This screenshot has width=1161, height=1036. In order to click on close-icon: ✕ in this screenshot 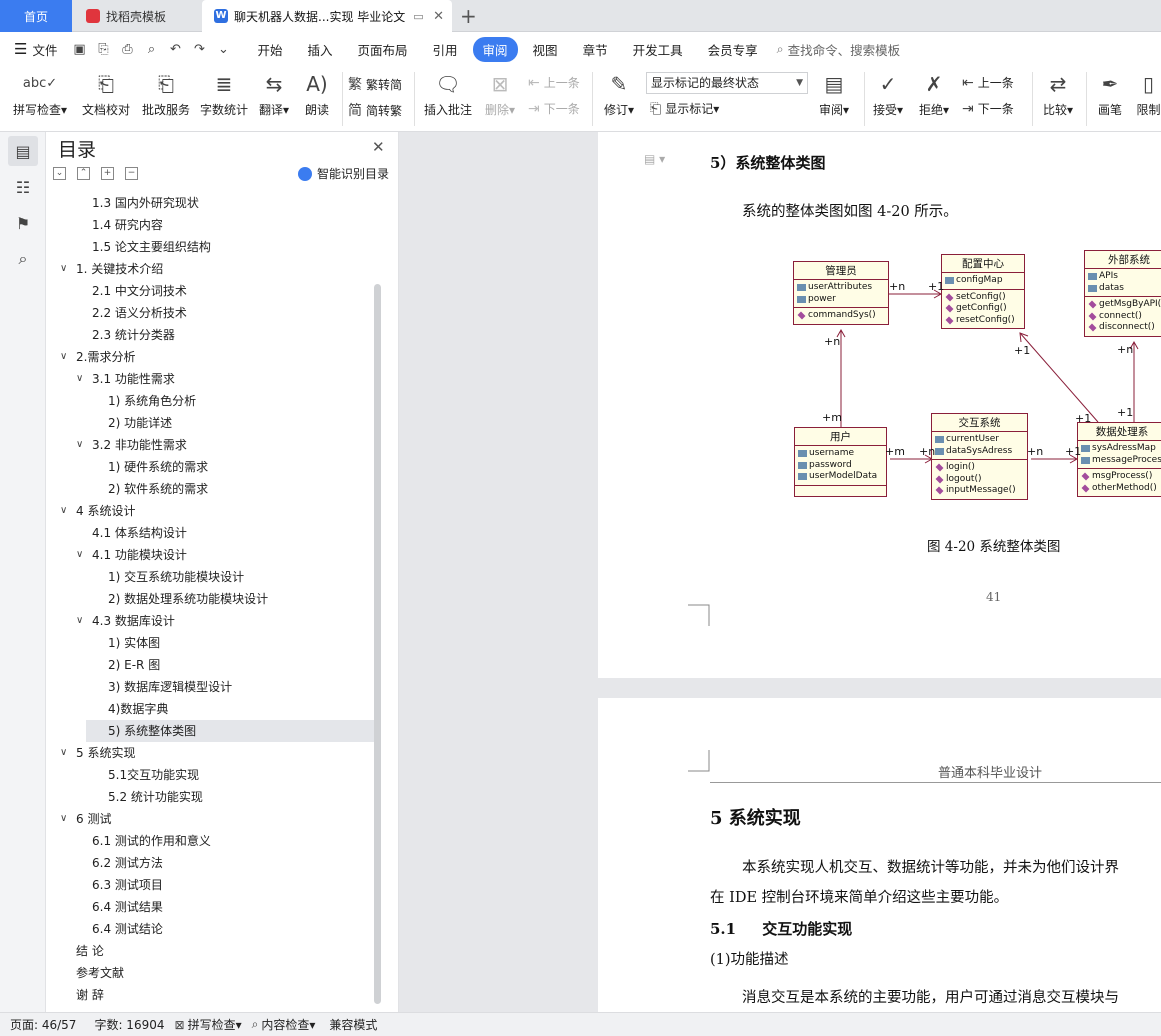, I will do `click(378, 147)`.